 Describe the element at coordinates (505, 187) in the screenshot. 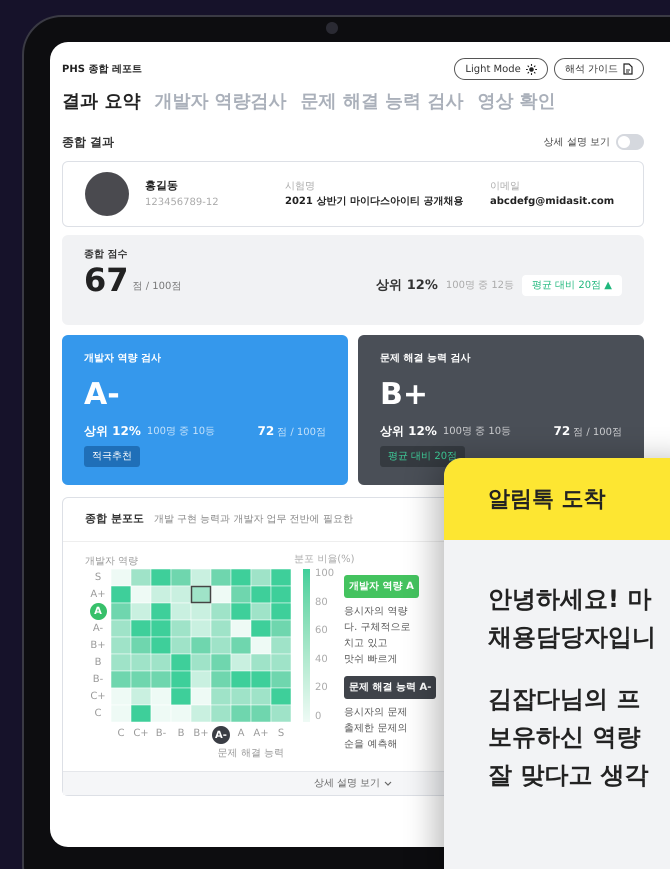

I see `field-label: 이메일` at that location.